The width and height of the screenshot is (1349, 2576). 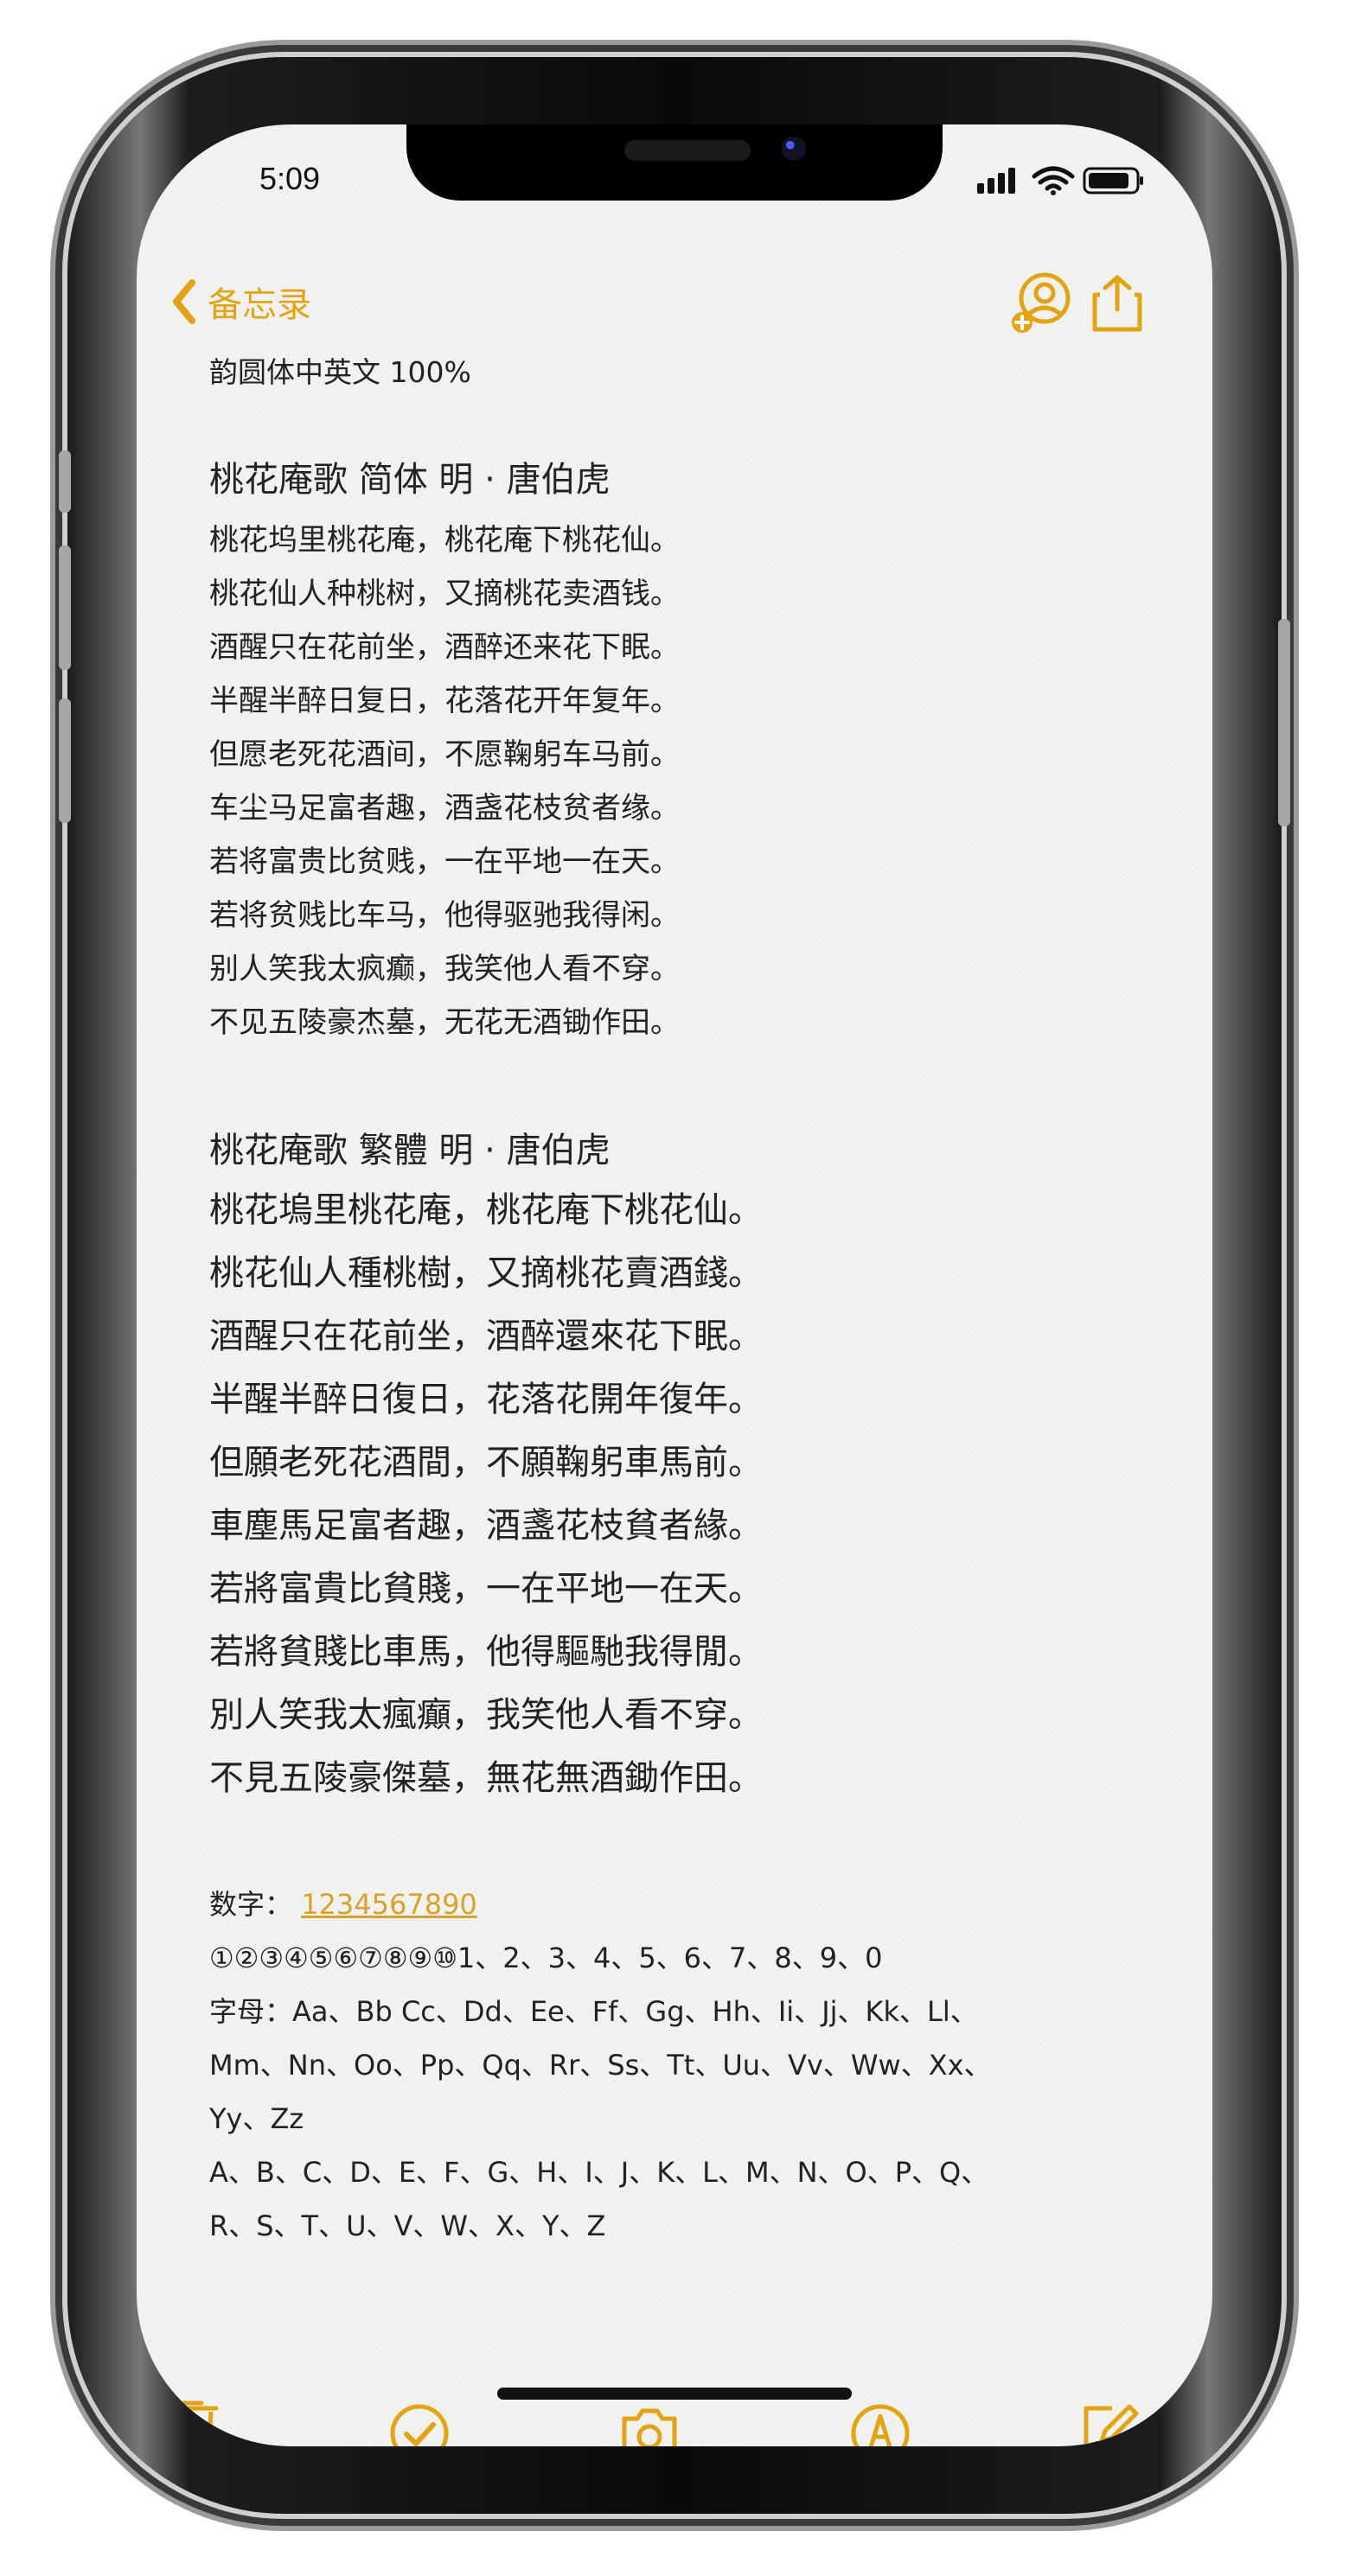 What do you see at coordinates (65, 607) in the screenshot?
I see `volume-up-button` at bounding box center [65, 607].